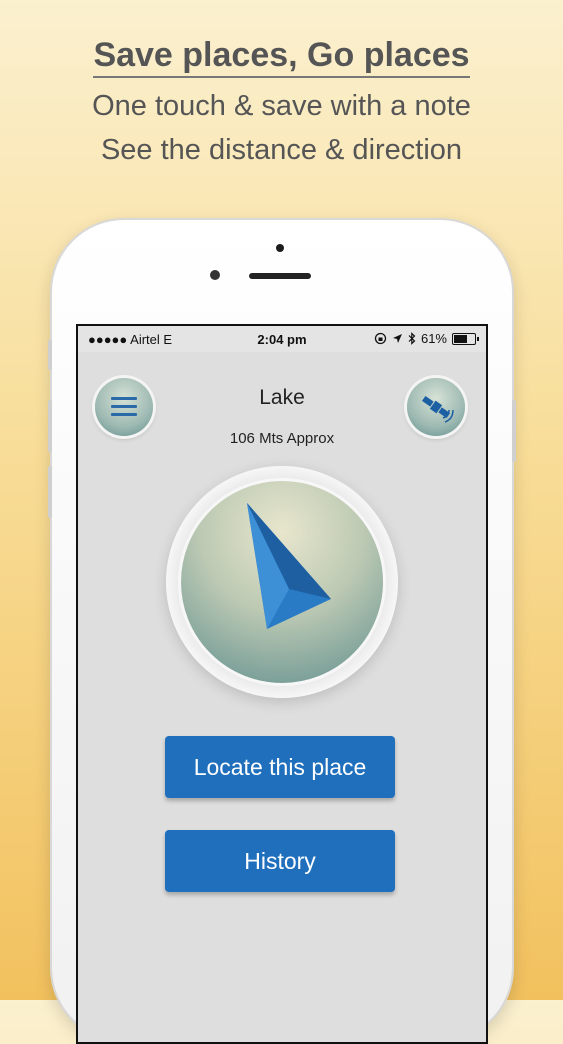  I want to click on lock-rotation-icon, so click(380, 338).